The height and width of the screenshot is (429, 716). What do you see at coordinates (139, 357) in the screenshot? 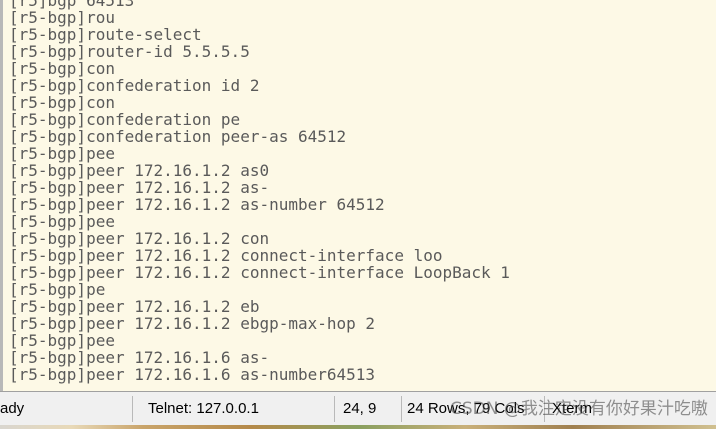
I see `terminal-line: [r5-bgp]peer 172.16.1.6 as-` at bounding box center [139, 357].